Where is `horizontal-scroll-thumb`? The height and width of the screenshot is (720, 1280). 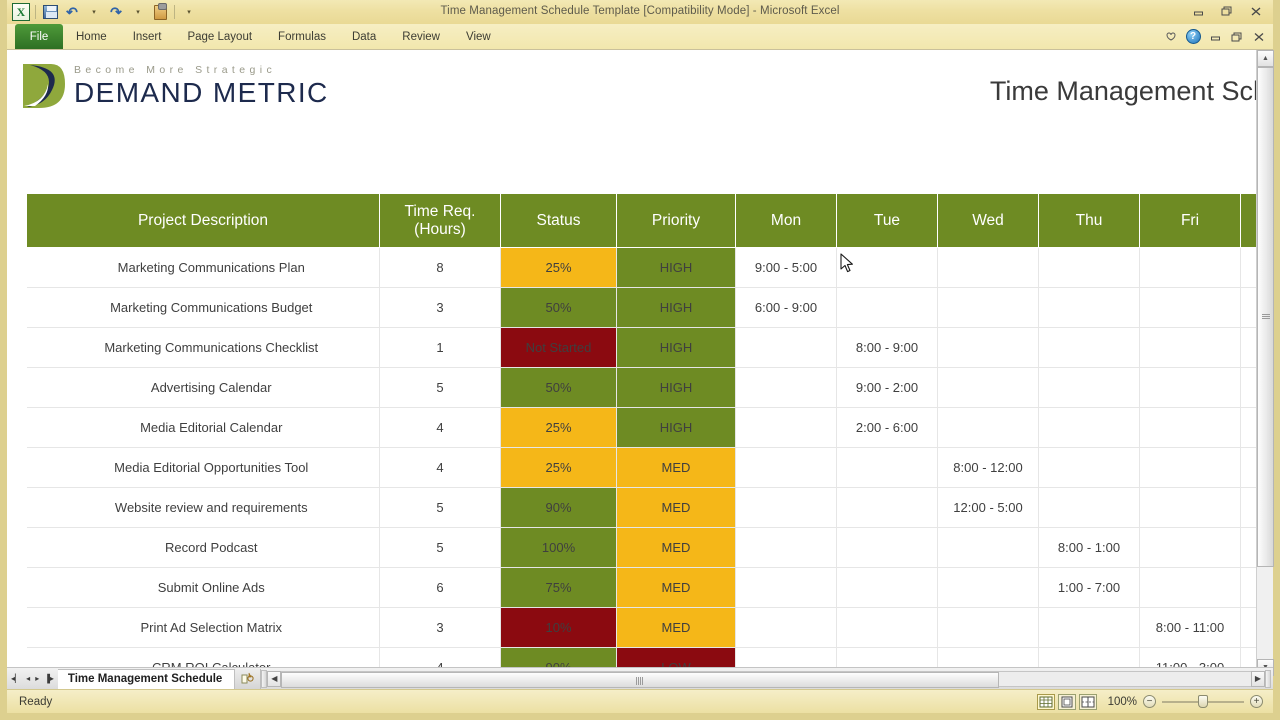
horizontal-scroll-thumb is located at coordinates (640, 679).